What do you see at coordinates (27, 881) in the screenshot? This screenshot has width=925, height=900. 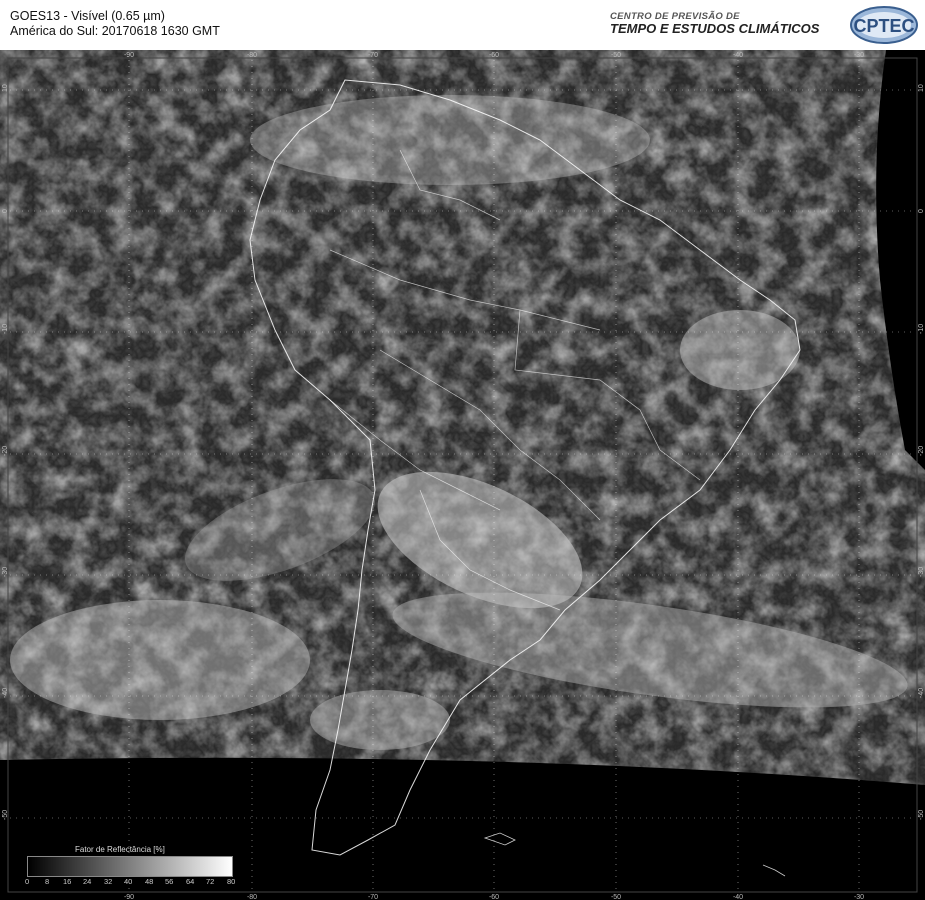 I see `legend-tick: 0` at bounding box center [27, 881].